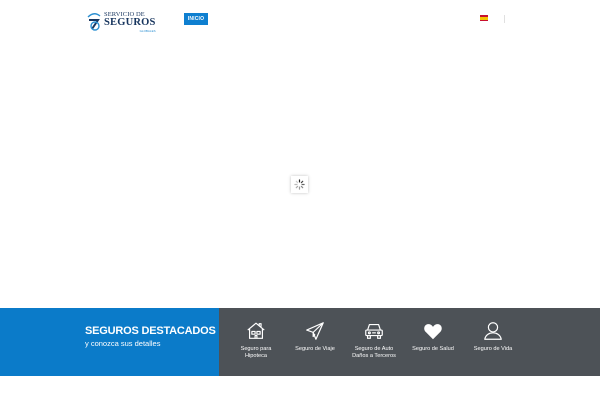 Image resolution: width=600 pixels, height=400 pixels. What do you see at coordinates (433, 349) in the screenshot?
I see `item-label: Seguro de Salud` at bounding box center [433, 349].